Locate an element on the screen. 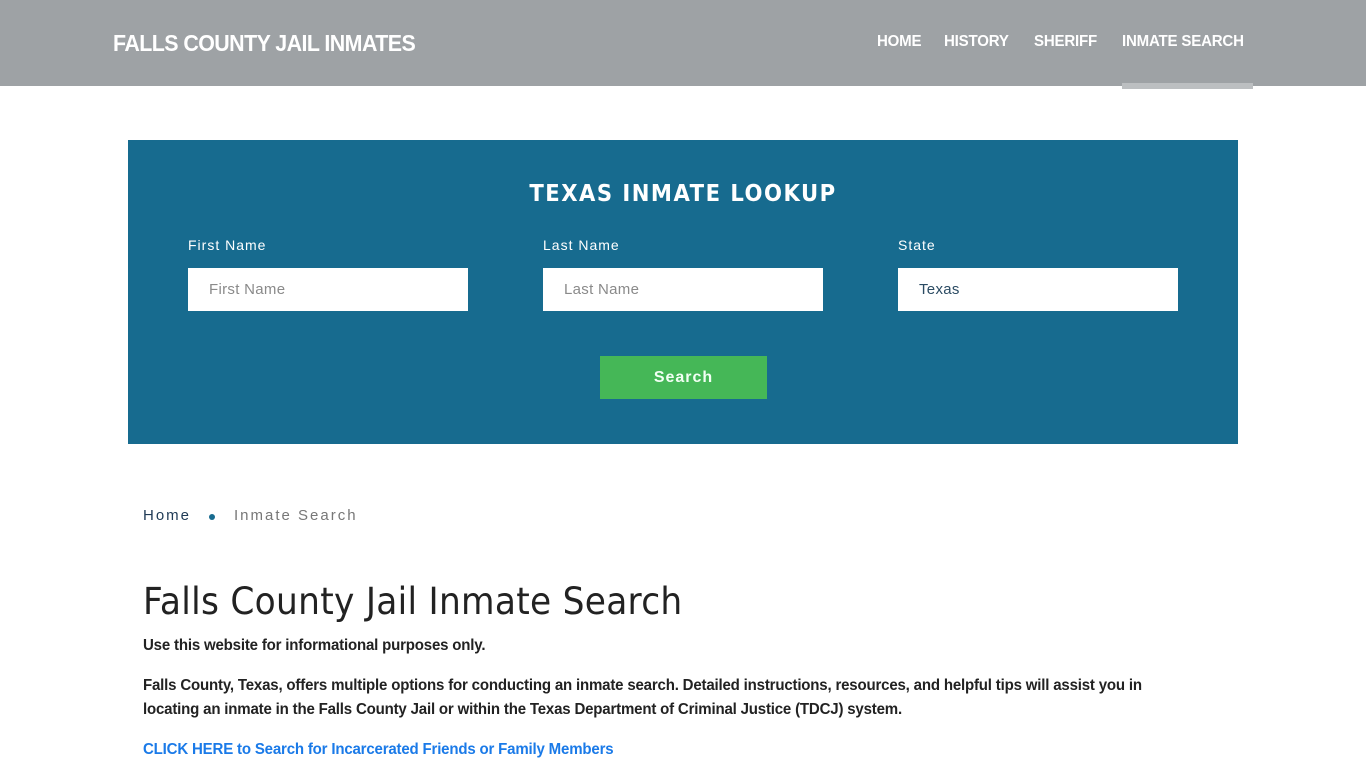  nav-history: HISTORY is located at coordinates (976, 42).